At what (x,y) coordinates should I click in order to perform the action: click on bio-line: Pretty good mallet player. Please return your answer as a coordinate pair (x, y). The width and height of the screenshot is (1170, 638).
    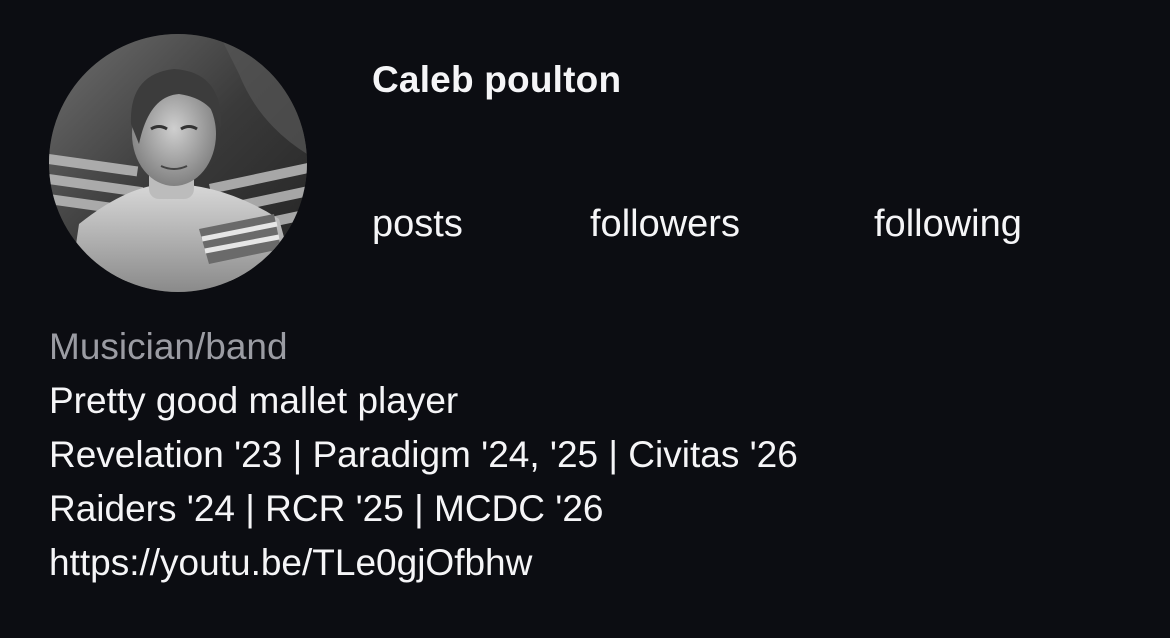
    Looking at the image, I should click on (254, 400).